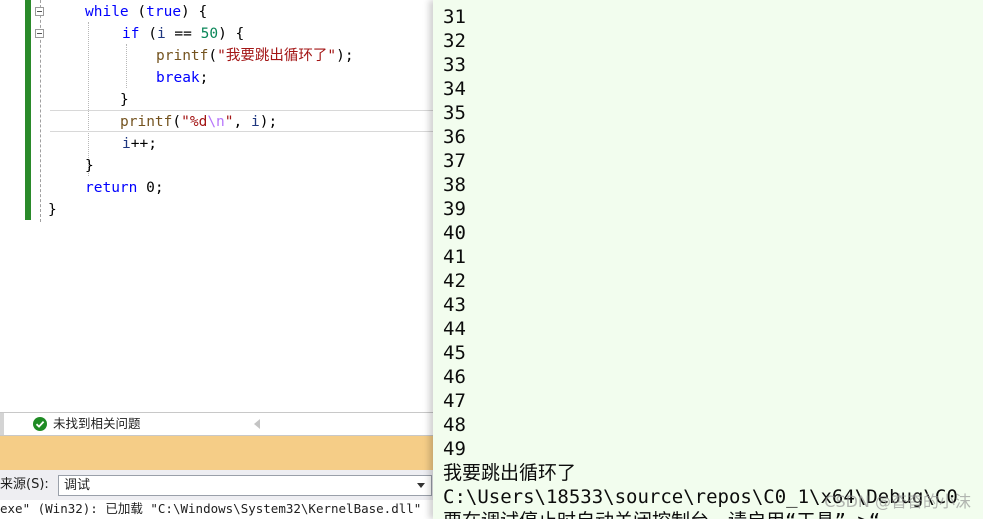 This screenshot has height=519, width=983. What do you see at coordinates (454, 137) in the screenshot?
I see `console-line: 36` at bounding box center [454, 137].